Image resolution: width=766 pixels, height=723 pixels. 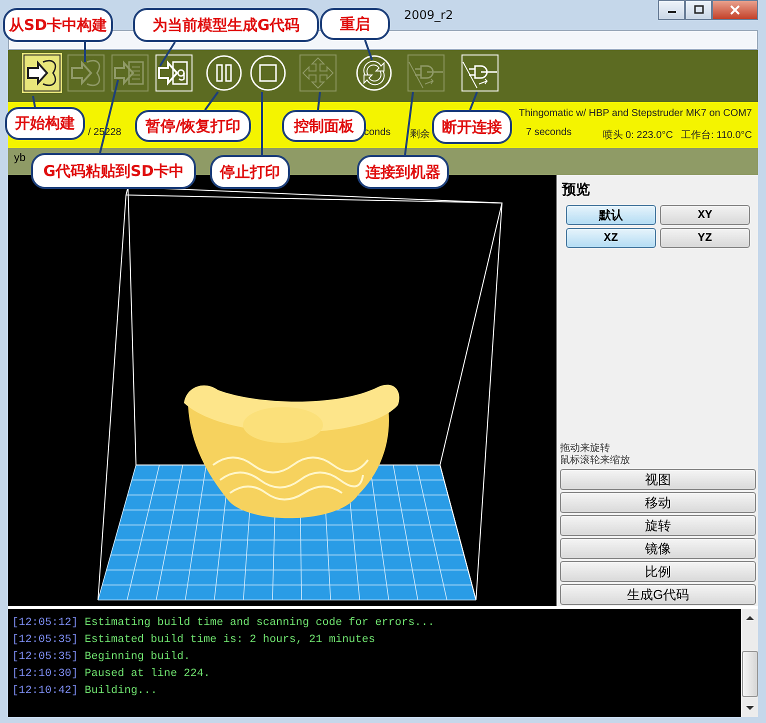 What do you see at coordinates (58, 25) in the screenshot?
I see `callout-label: 从SD卡中构建` at bounding box center [58, 25].